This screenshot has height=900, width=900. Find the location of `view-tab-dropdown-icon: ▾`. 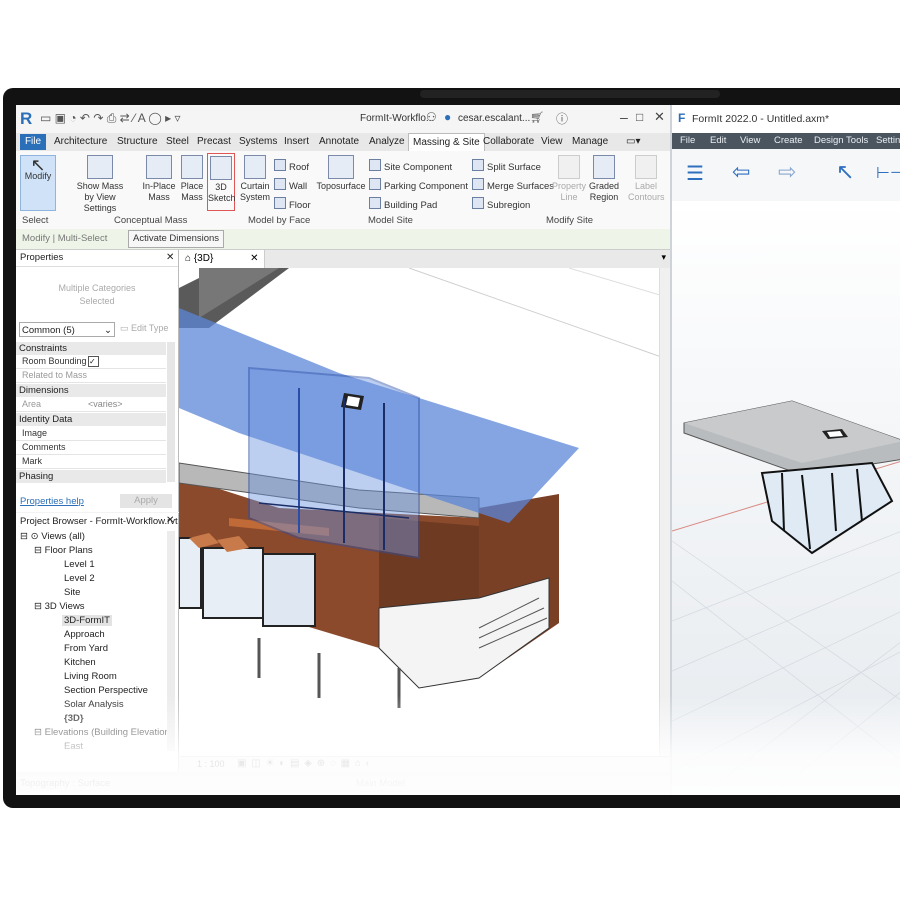

view-tab-dropdown-icon: ▾ is located at coordinates (663, 257).